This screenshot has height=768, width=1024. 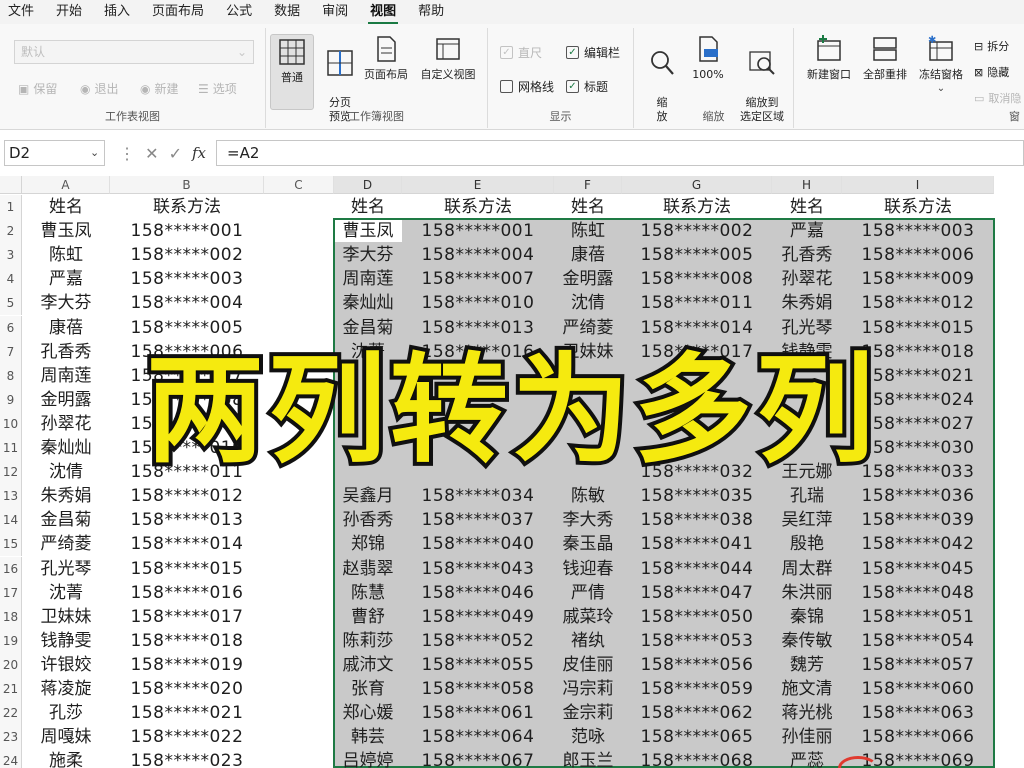 What do you see at coordinates (292, 72) in the screenshot?
I see `normal-view-button: 普通` at bounding box center [292, 72].